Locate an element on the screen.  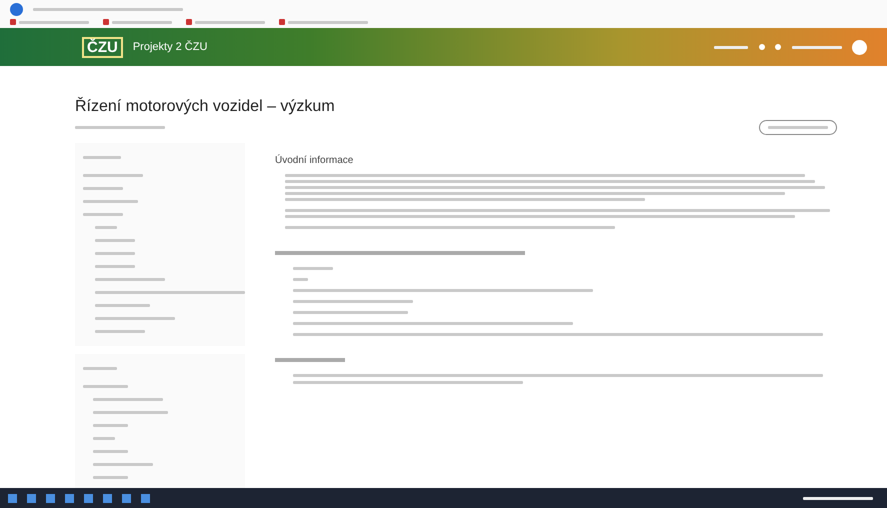
back-button is located at coordinates (16, 9).